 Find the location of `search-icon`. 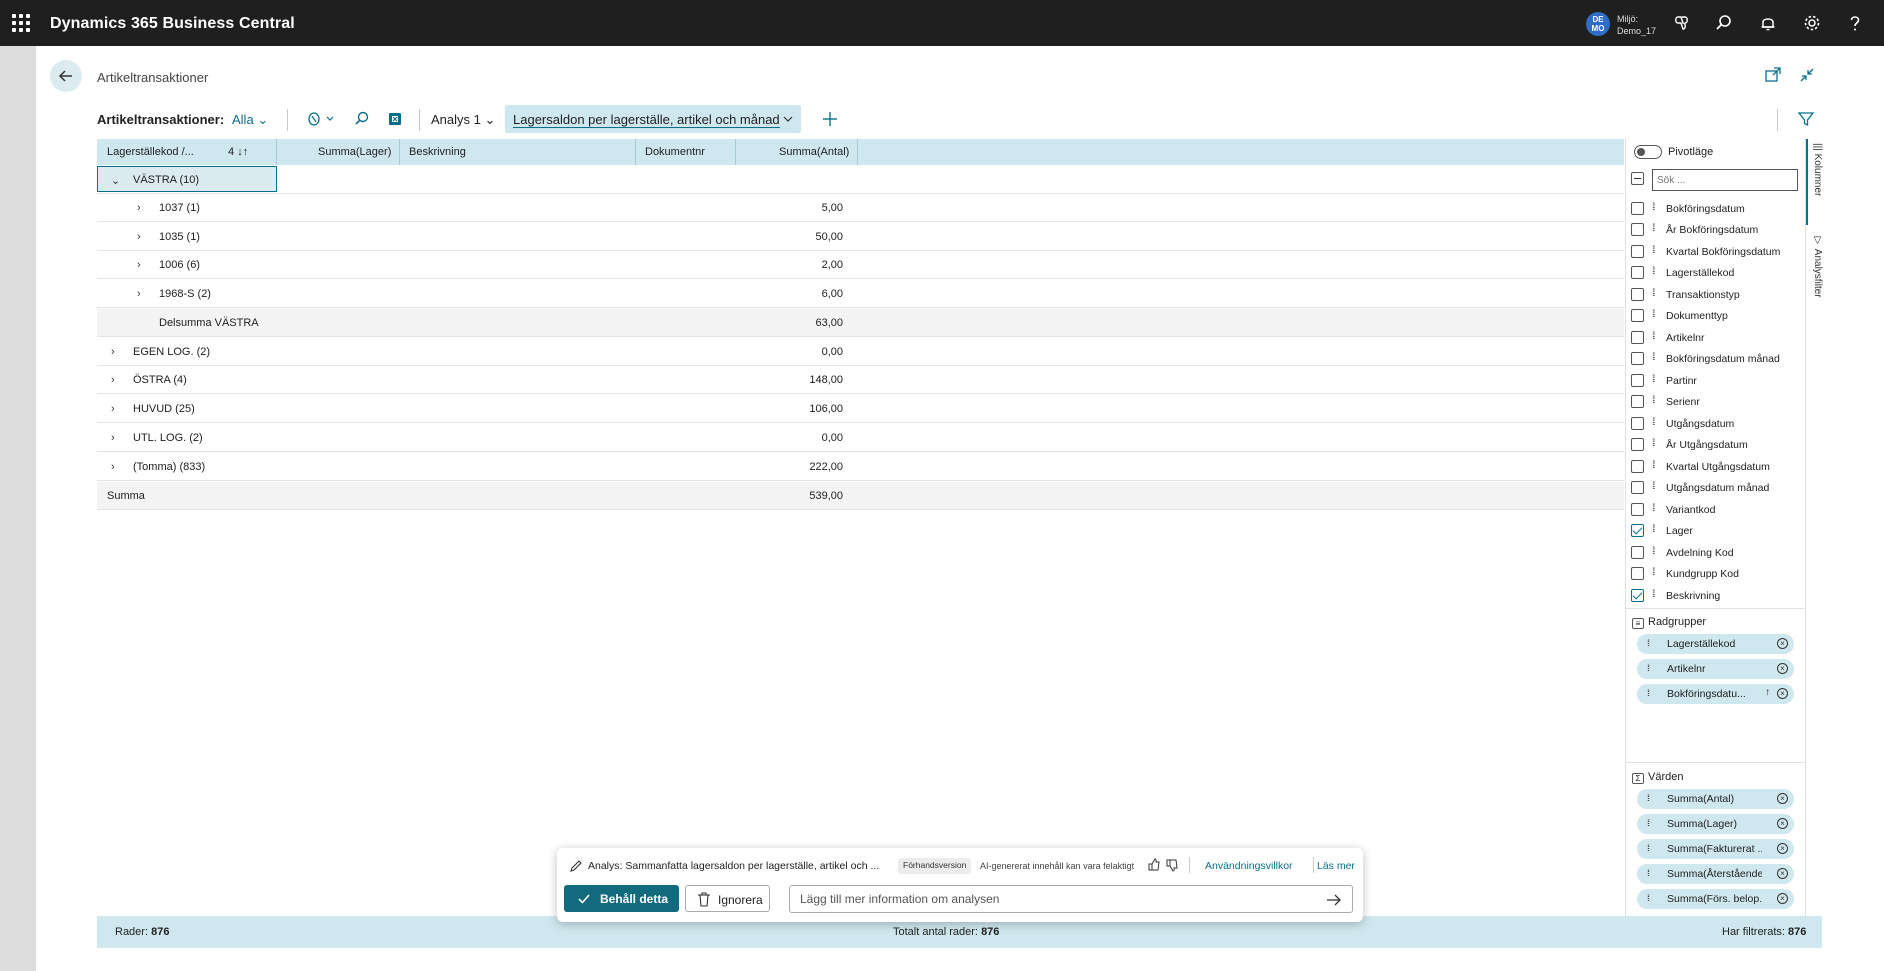

search-icon is located at coordinates (1724, 23).